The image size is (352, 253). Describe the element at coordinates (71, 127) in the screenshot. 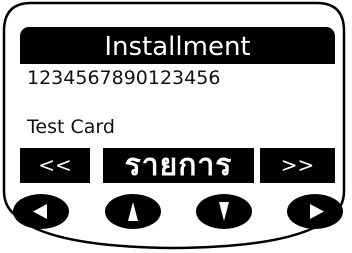

I see `card-label: Test Card` at that location.